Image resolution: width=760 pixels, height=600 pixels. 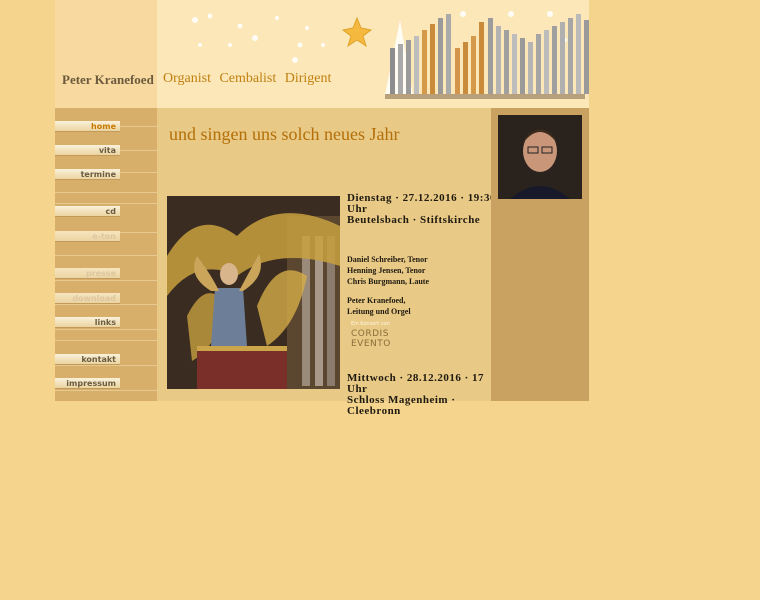 I want to click on artist-portrait, so click(x=540, y=157).